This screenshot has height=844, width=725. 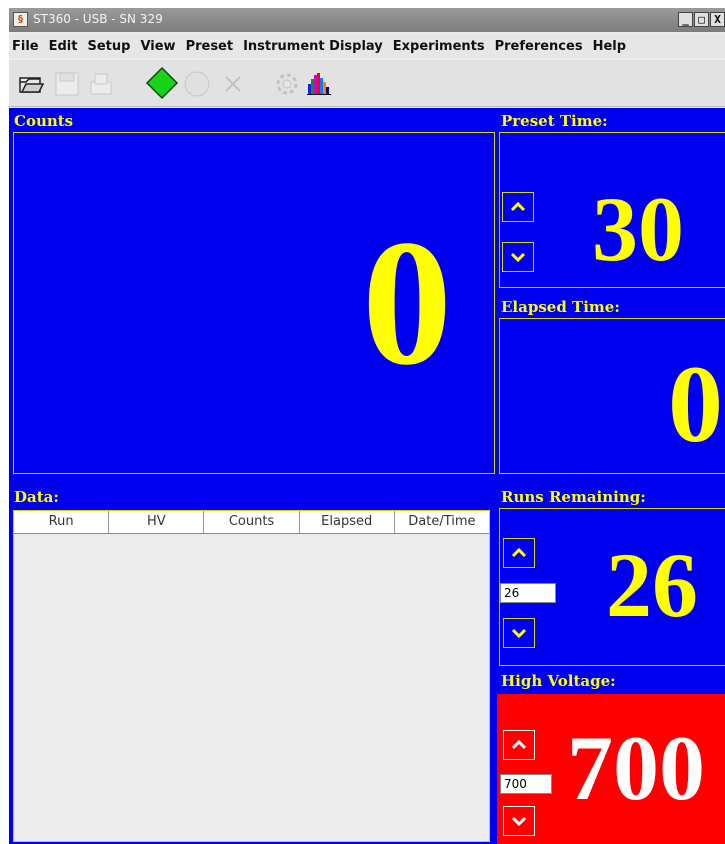 I want to click on menu-help: Help, so click(x=609, y=46).